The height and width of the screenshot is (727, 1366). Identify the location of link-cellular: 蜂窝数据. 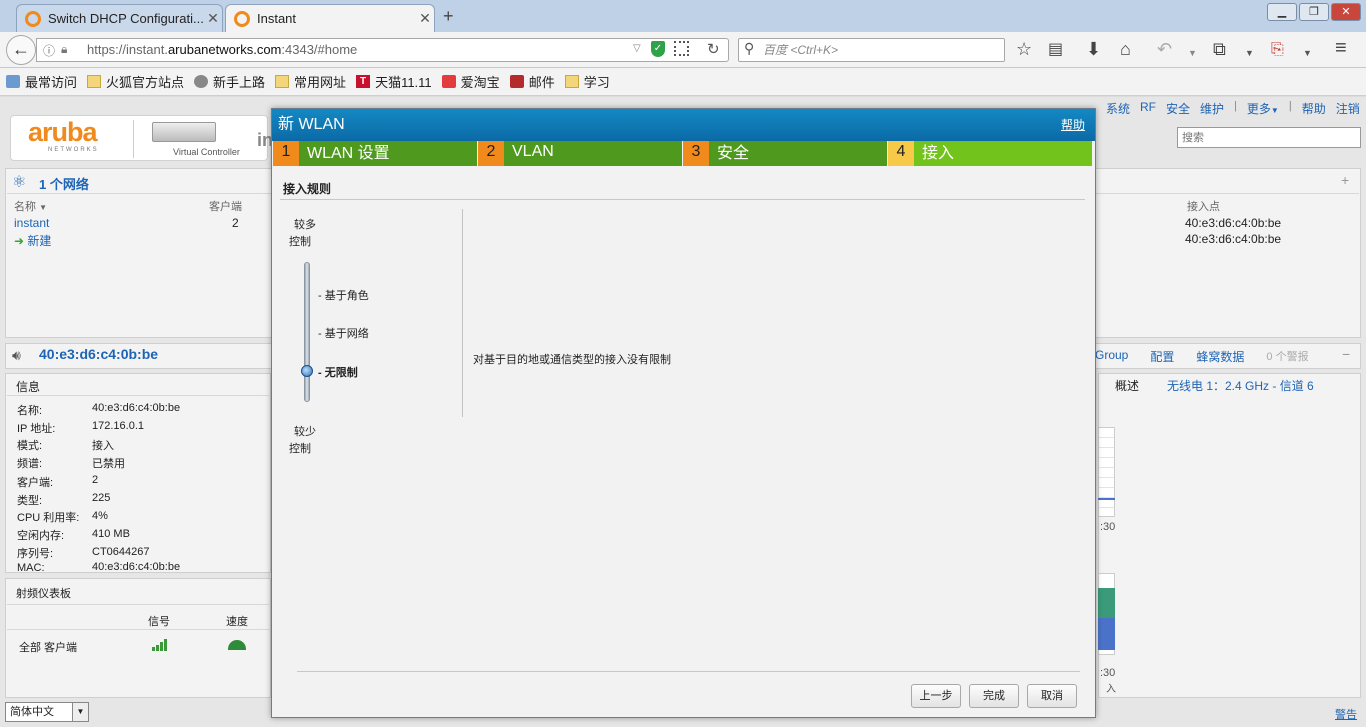
(1220, 356).